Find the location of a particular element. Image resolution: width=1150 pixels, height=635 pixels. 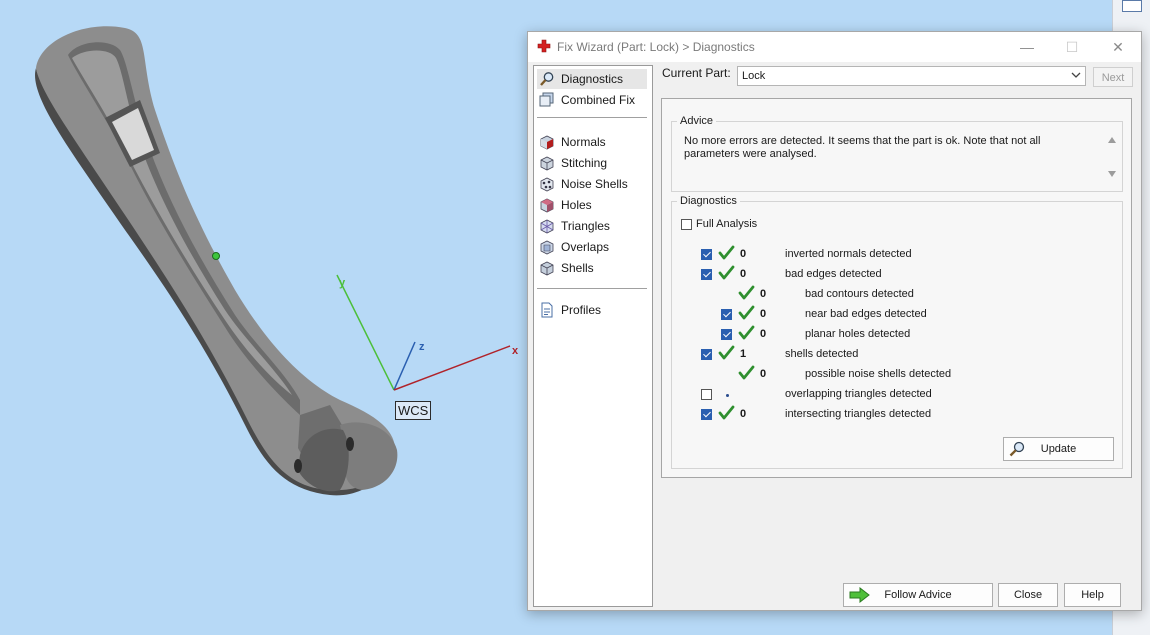

diagnostics-legend: Diagnostics is located at coordinates (708, 201).